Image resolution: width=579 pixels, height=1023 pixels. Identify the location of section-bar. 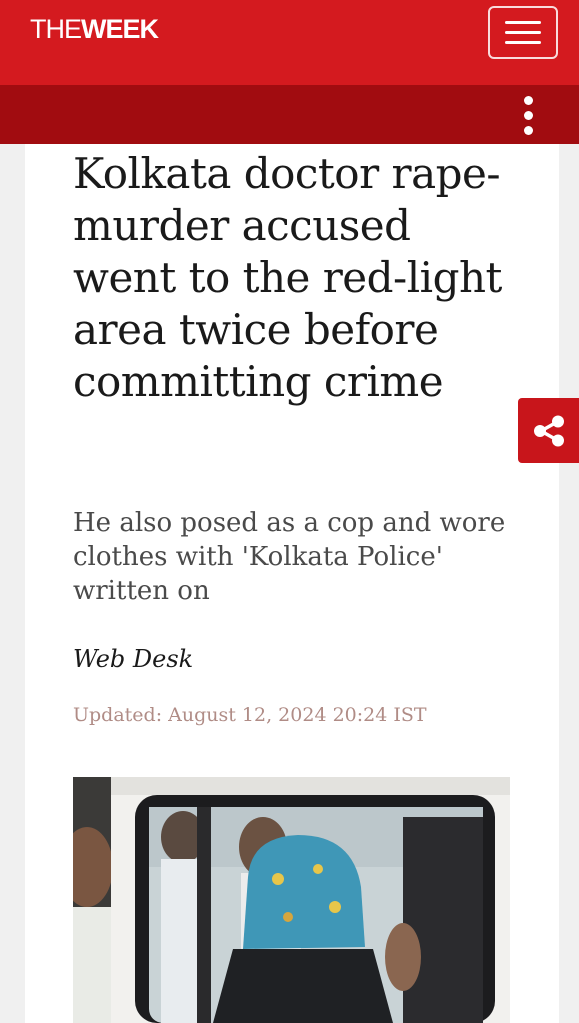
(289, 114).